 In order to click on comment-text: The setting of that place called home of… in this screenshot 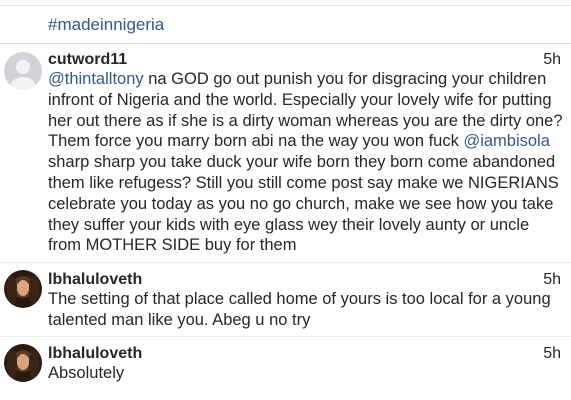, I will do `click(299, 309)`.